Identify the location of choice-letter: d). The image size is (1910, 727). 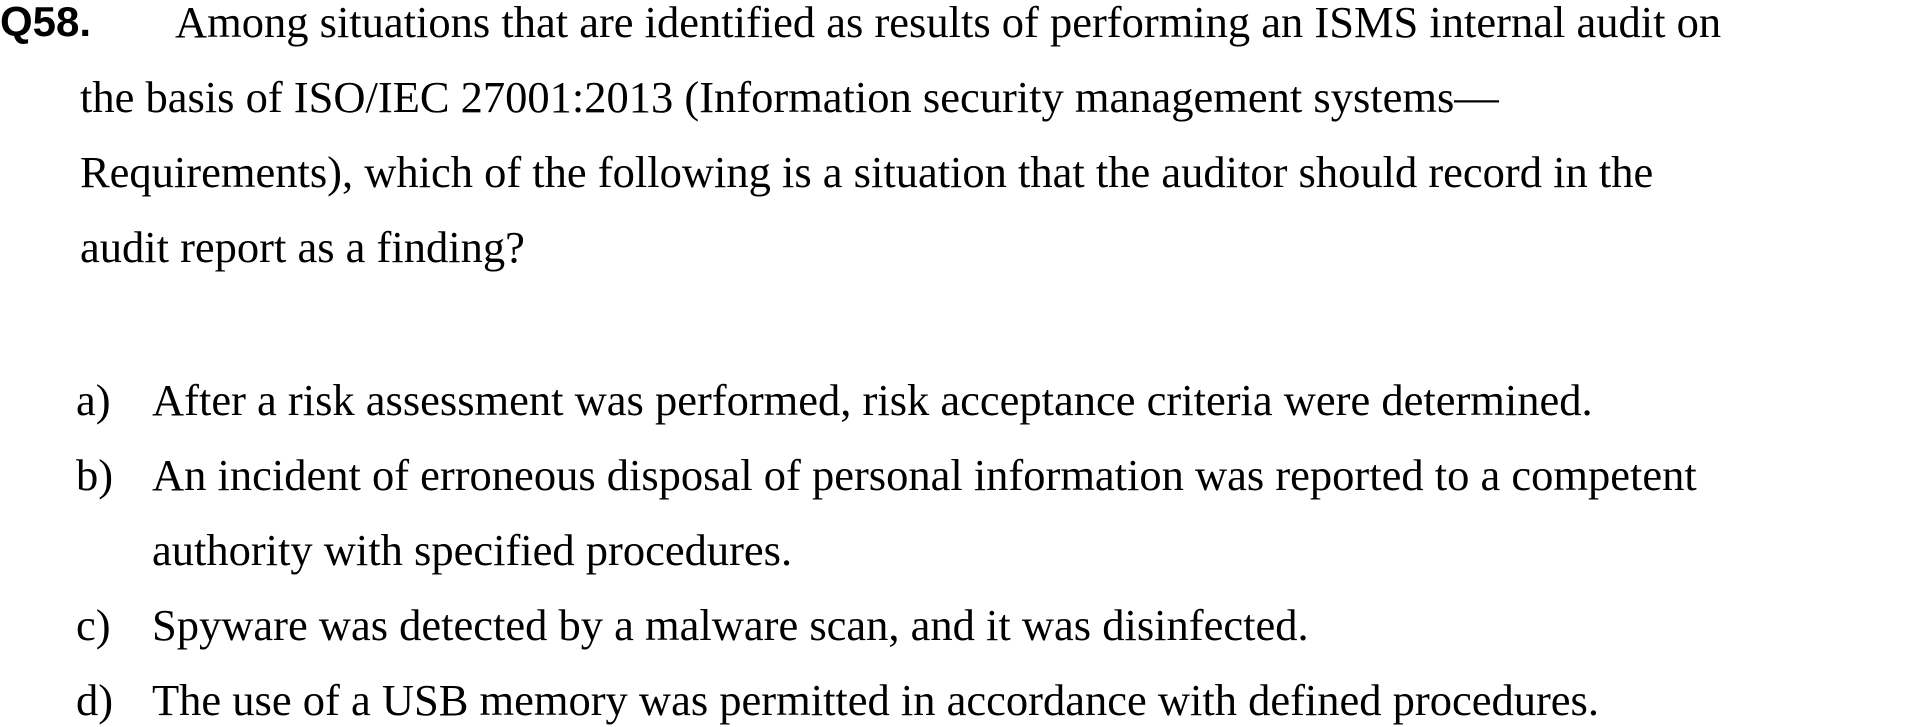
(95, 700).